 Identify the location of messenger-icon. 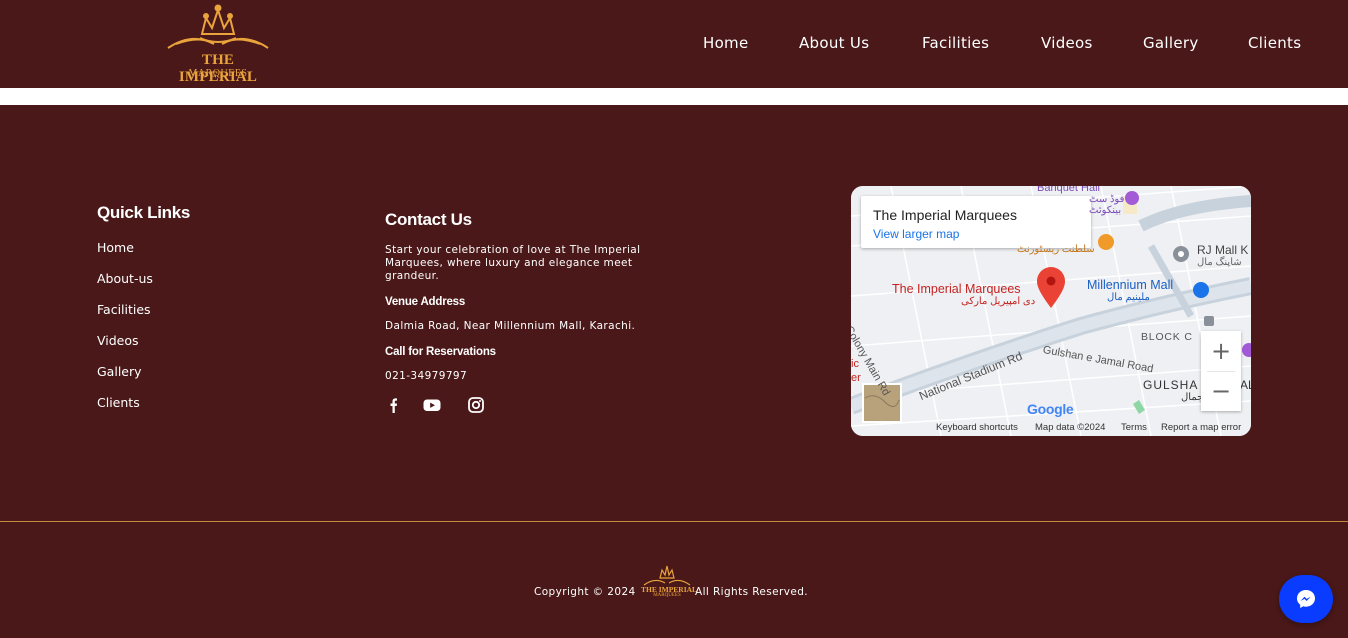
(1306, 599).